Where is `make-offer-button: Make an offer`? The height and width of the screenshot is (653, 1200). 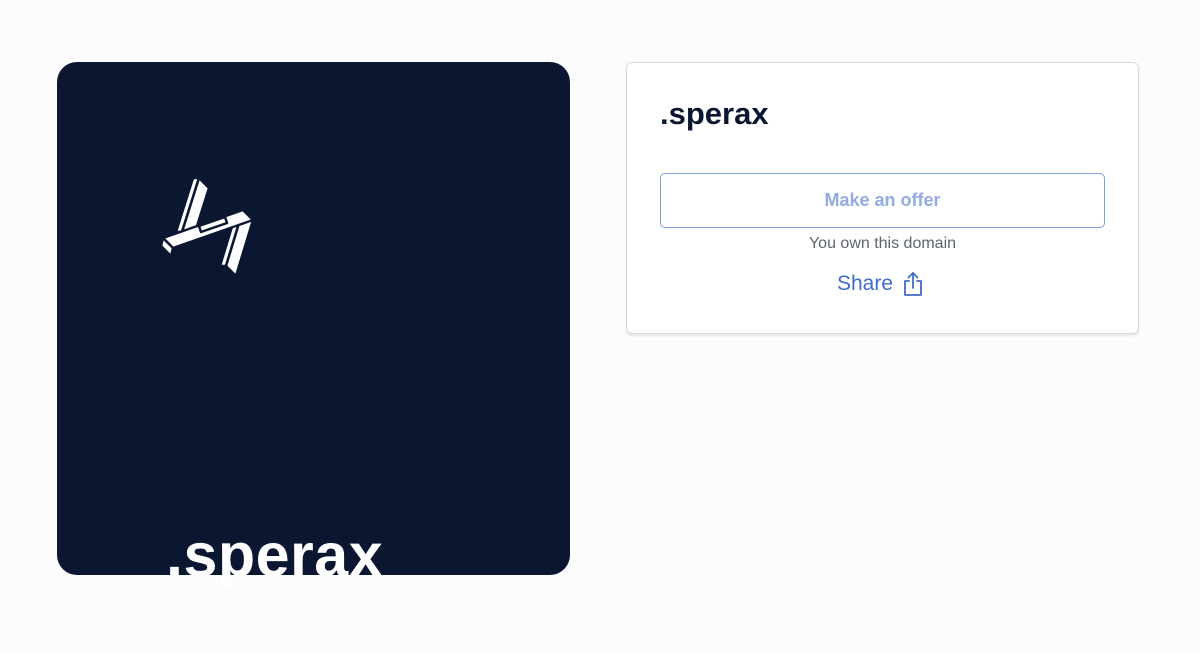
make-offer-button: Make an offer is located at coordinates (882, 200).